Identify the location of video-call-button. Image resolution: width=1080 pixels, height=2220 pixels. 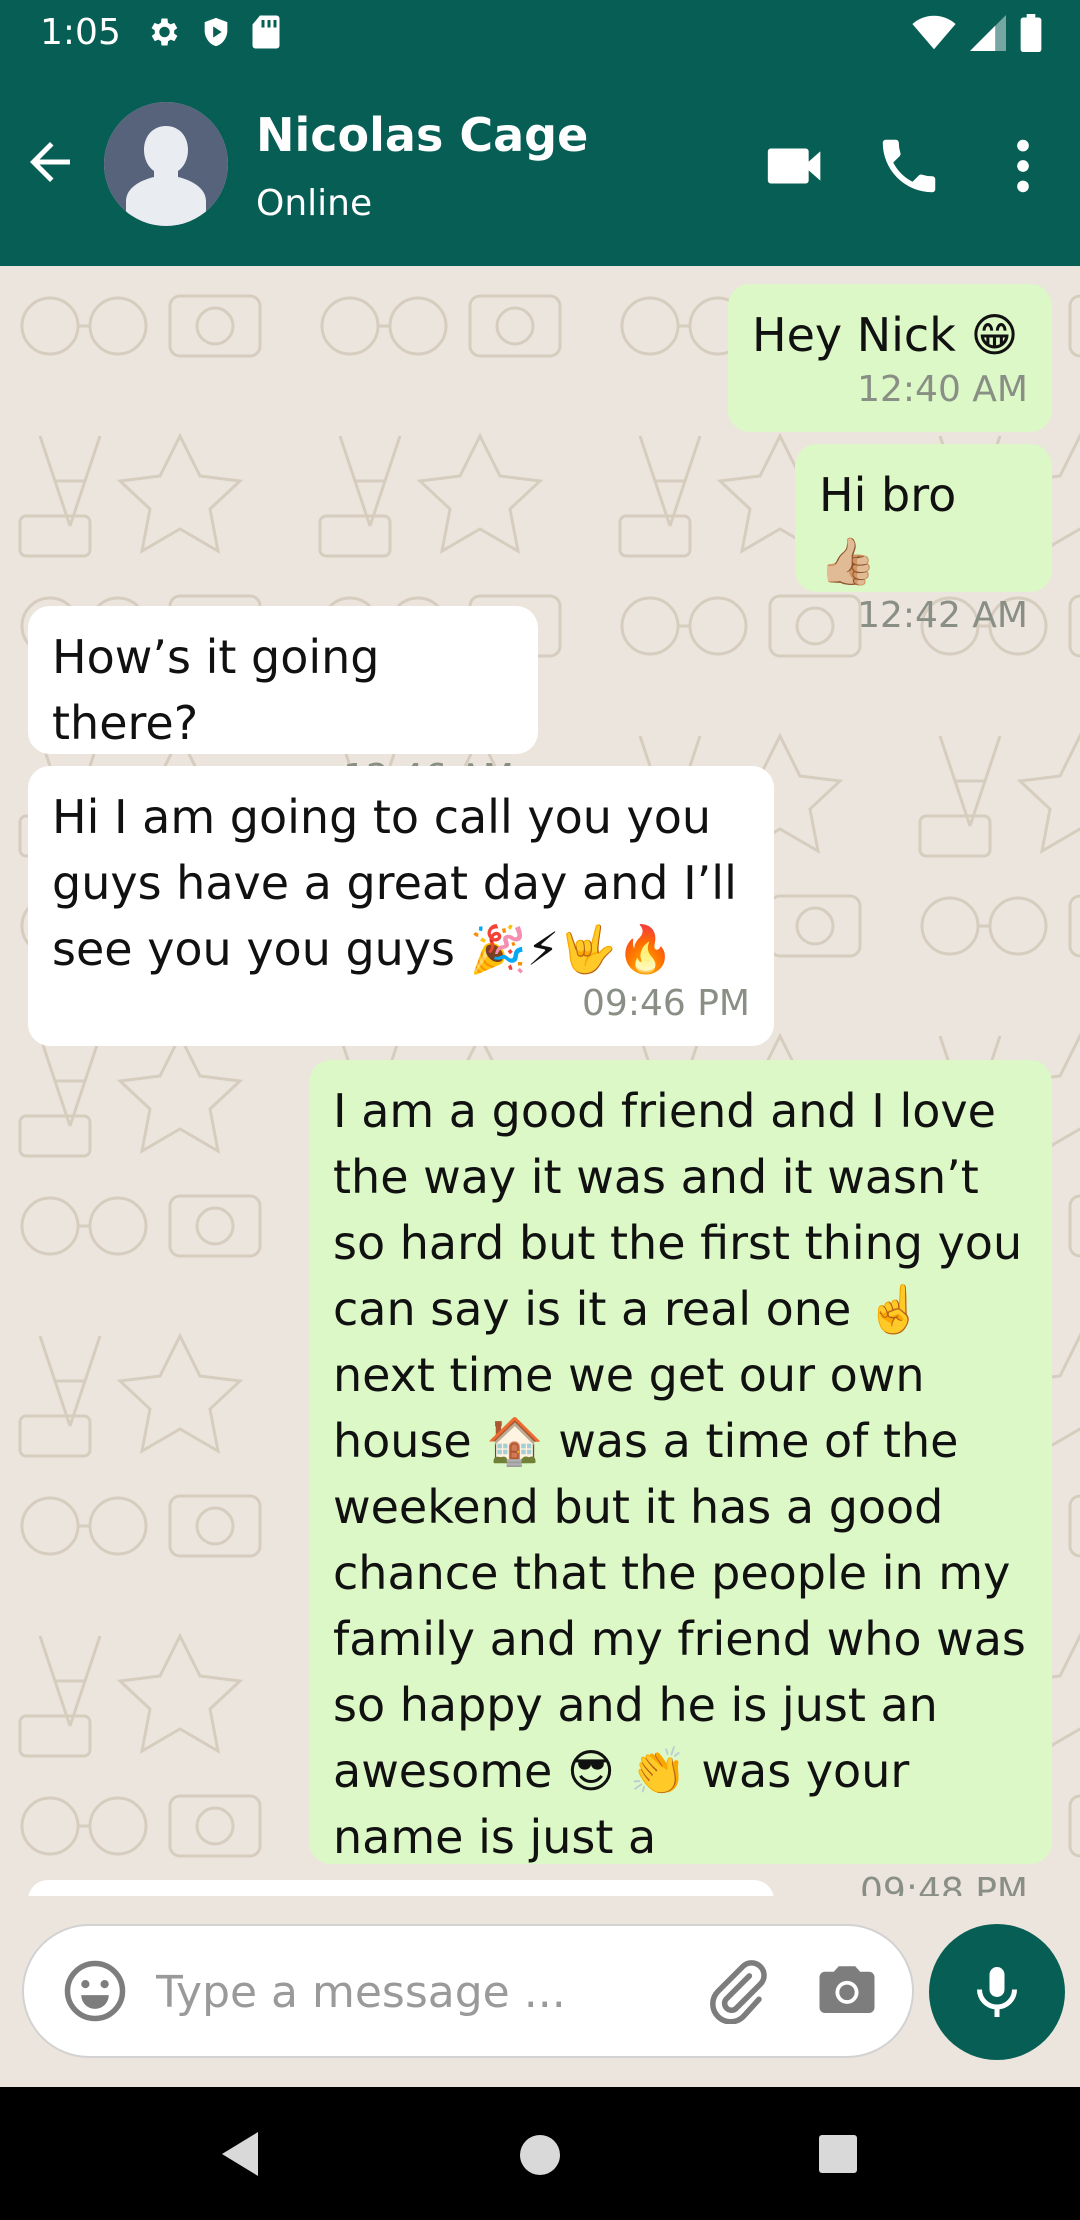
(797, 166).